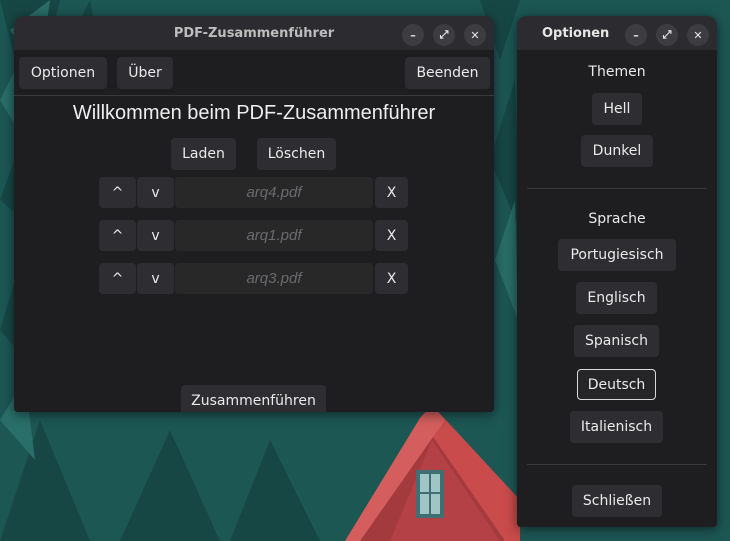 The width and height of the screenshot is (730, 541). Describe the element at coordinates (274, 192) in the screenshot. I see `file-name-field: arq4.pdf` at that location.